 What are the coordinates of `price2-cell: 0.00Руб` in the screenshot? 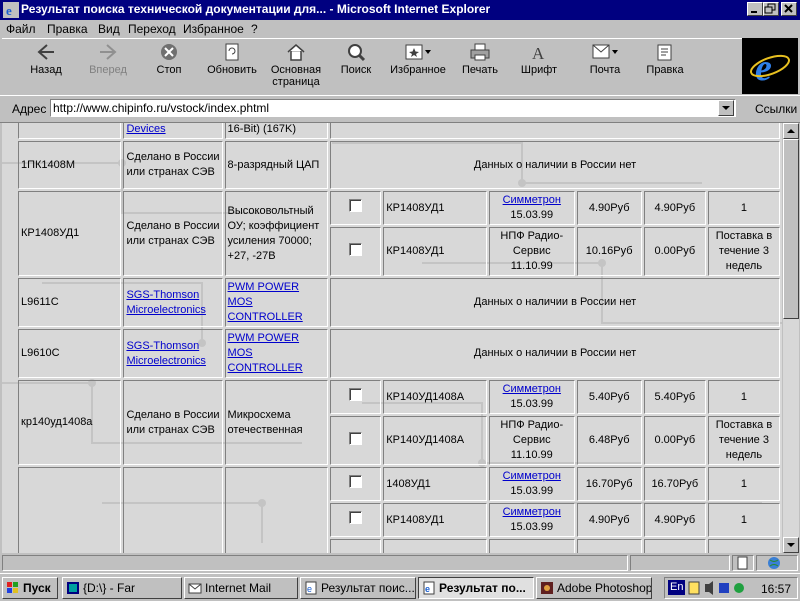 It's located at (674, 440).